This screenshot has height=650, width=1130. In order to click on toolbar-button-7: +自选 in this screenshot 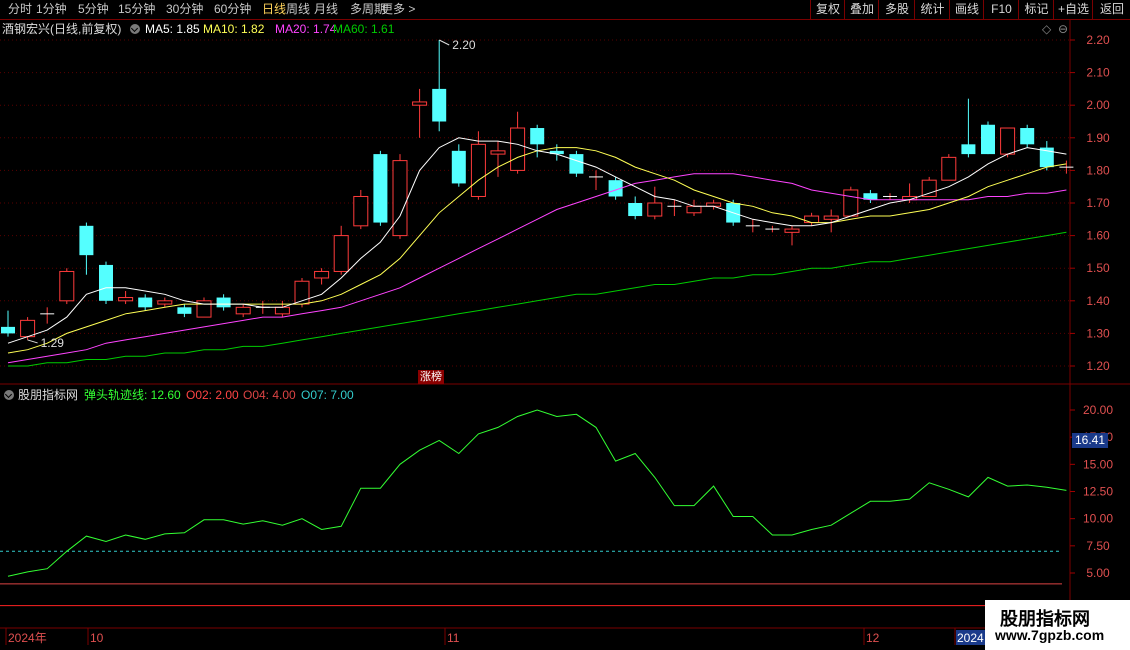, I will do `click(1073, 9)`.